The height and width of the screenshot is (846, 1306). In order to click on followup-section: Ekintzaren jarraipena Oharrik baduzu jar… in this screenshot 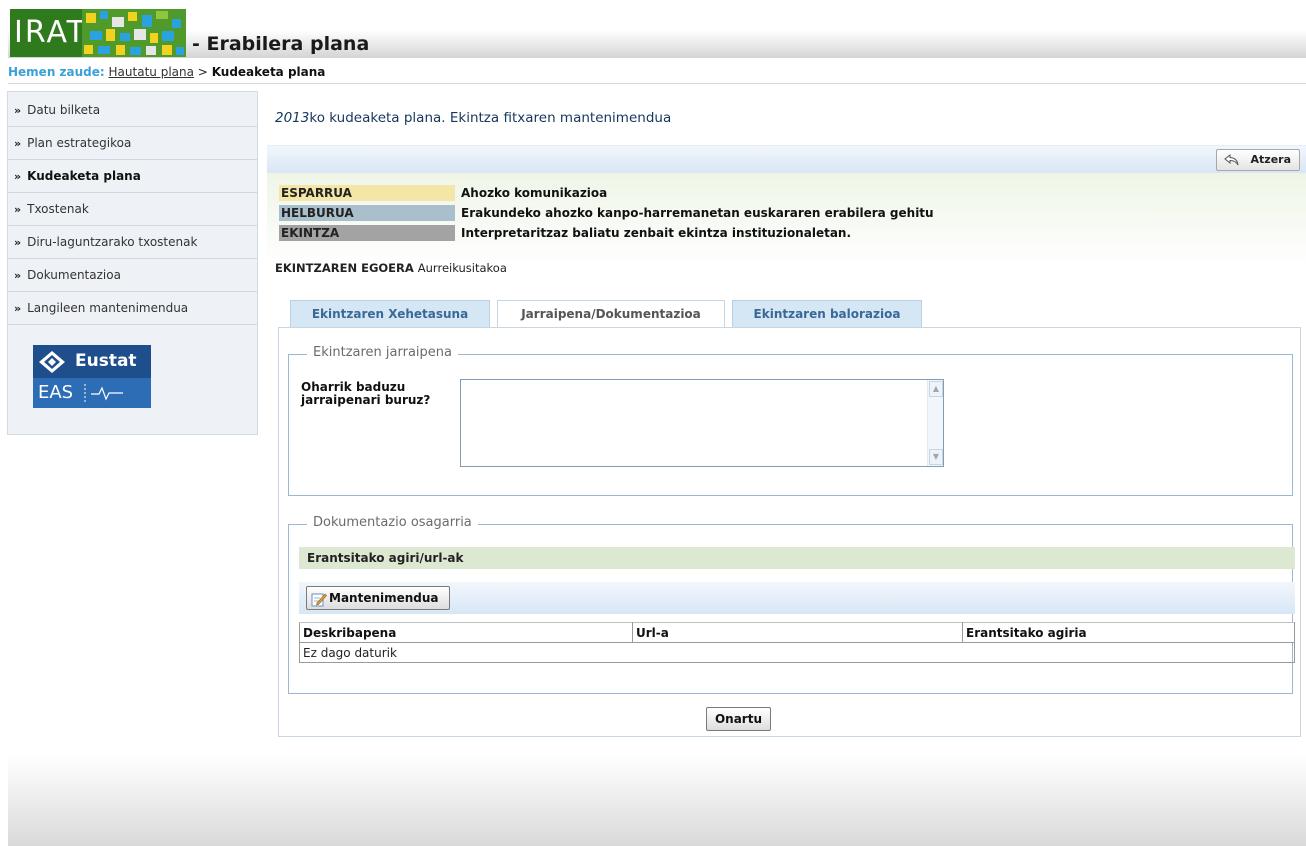, I will do `click(790, 420)`.